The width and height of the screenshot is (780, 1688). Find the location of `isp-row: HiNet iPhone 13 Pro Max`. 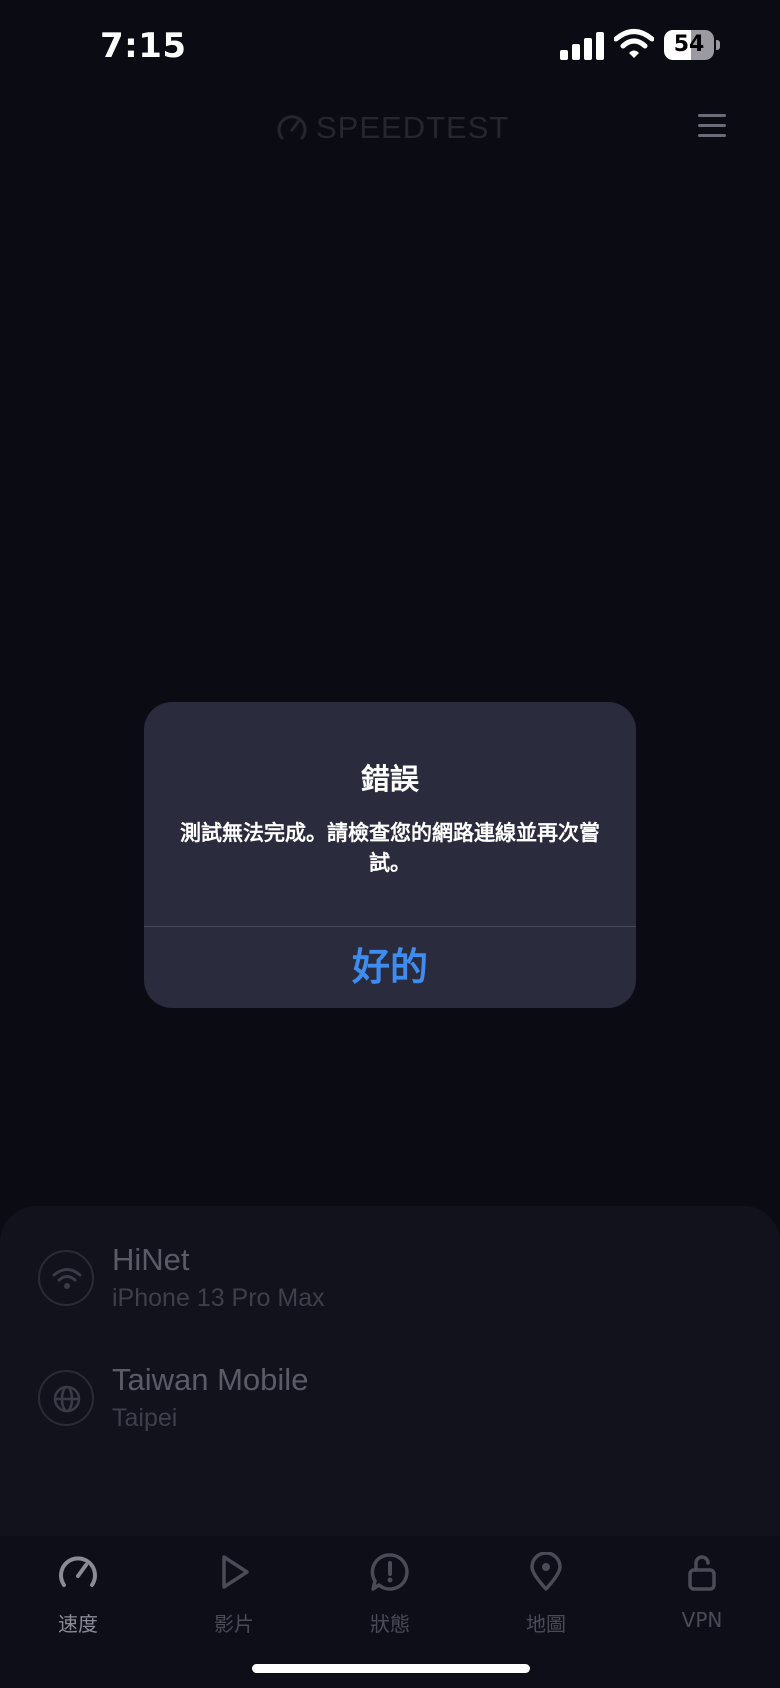

isp-row: HiNet iPhone 13 Pro Max is located at coordinates (398, 1283).